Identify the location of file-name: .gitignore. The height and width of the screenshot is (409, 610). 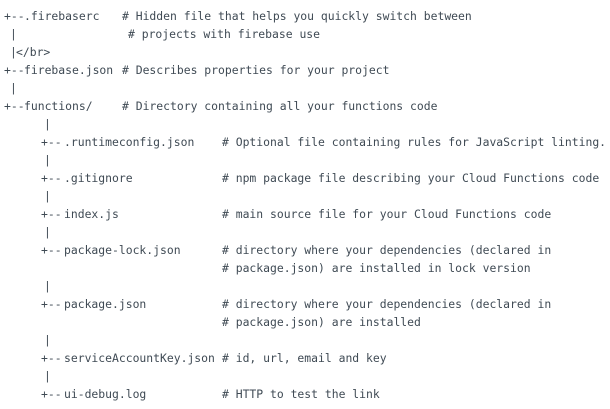
(98, 178).